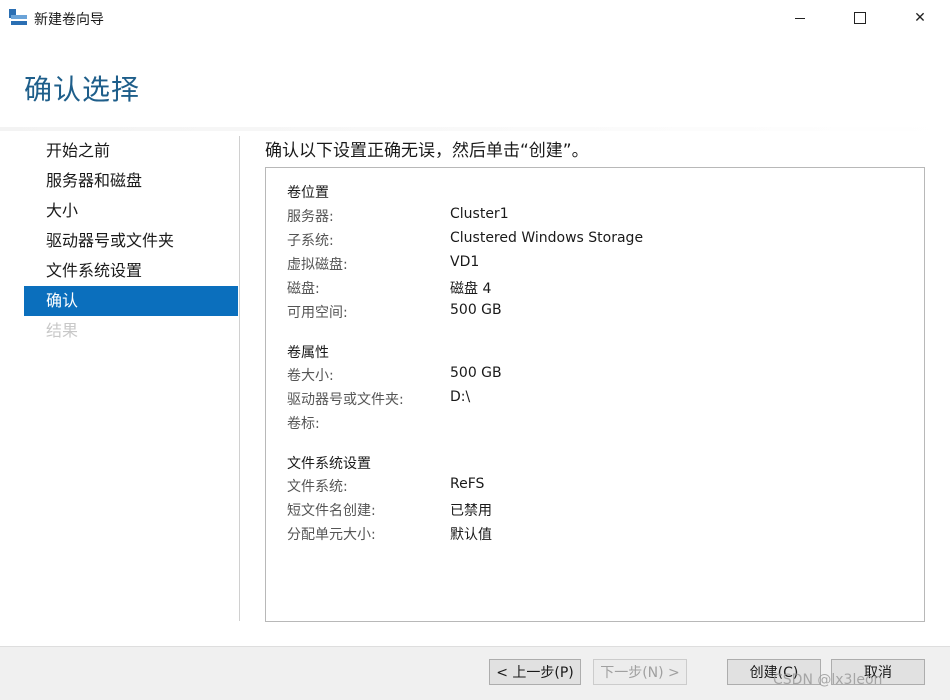 The image size is (950, 700). What do you see at coordinates (308, 193) in the screenshot?
I see `section-heading-volume-location: 卷位置` at bounding box center [308, 193].